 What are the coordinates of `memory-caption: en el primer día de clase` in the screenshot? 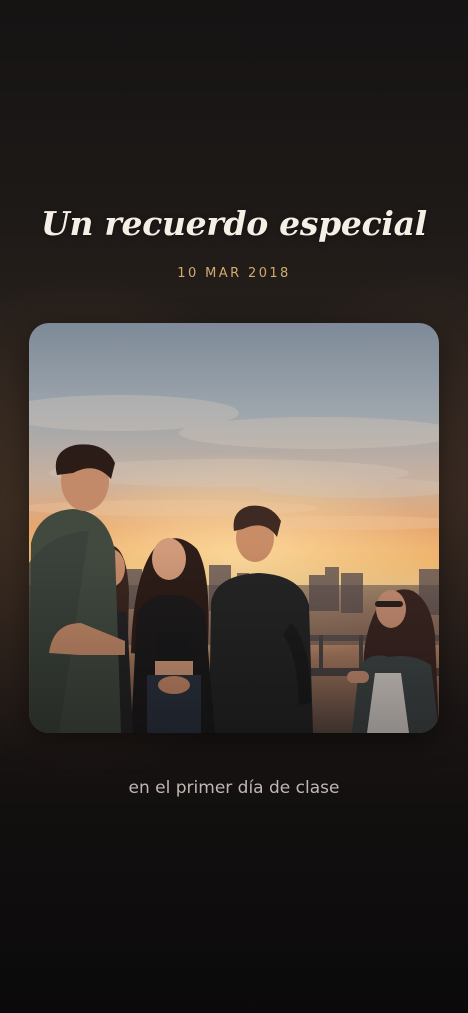 It's located at (234, 788).